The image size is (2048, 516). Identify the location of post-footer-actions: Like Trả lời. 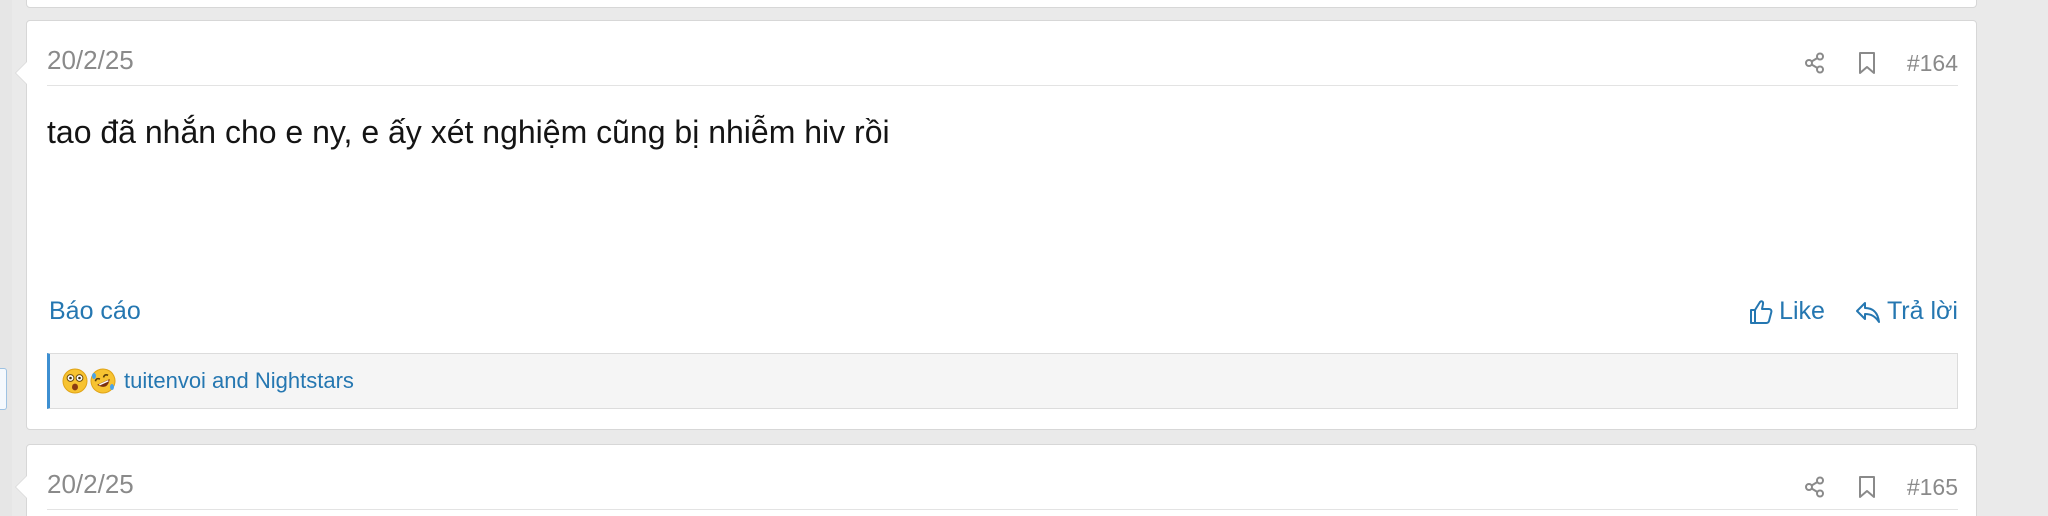
(1838, 311).